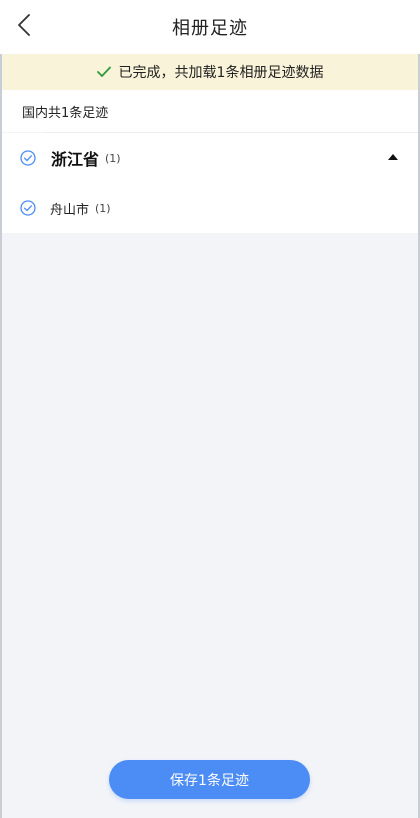 Image resolution: width=420 pixels, height=818 pixels. Describe the element at coordinates (209, 779) in the screenshot. I see `save-footprints-button: 保存1条足迹` at that location.